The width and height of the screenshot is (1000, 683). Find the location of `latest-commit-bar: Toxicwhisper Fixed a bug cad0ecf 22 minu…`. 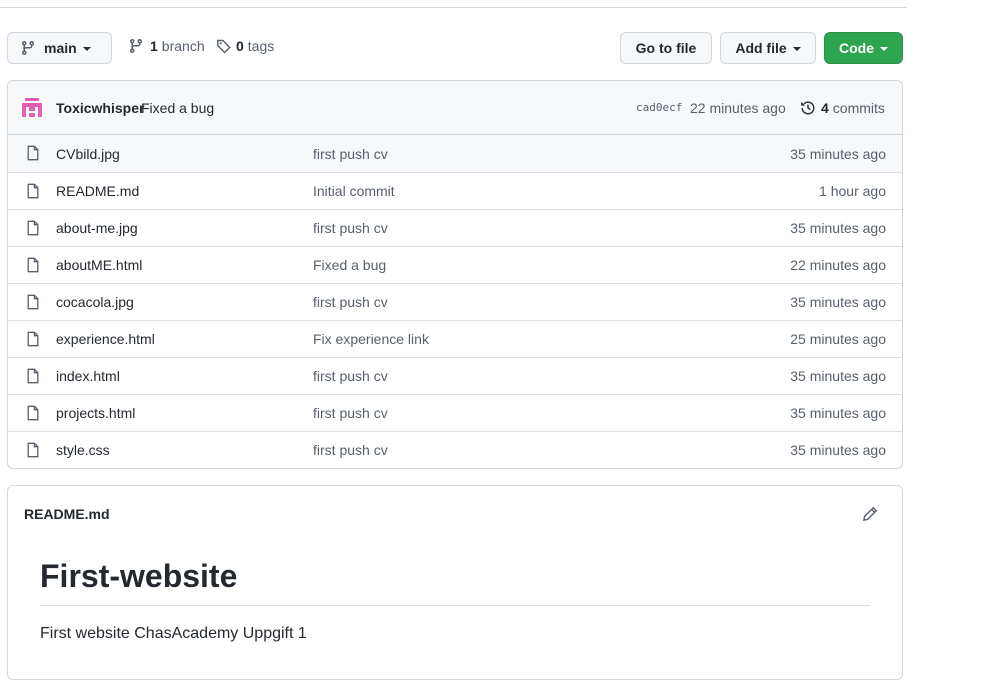

latest-commit-bar: Toxicwhisper Fixed a bug cad0ecf 22 minu… is located at coordinates (455, 108).